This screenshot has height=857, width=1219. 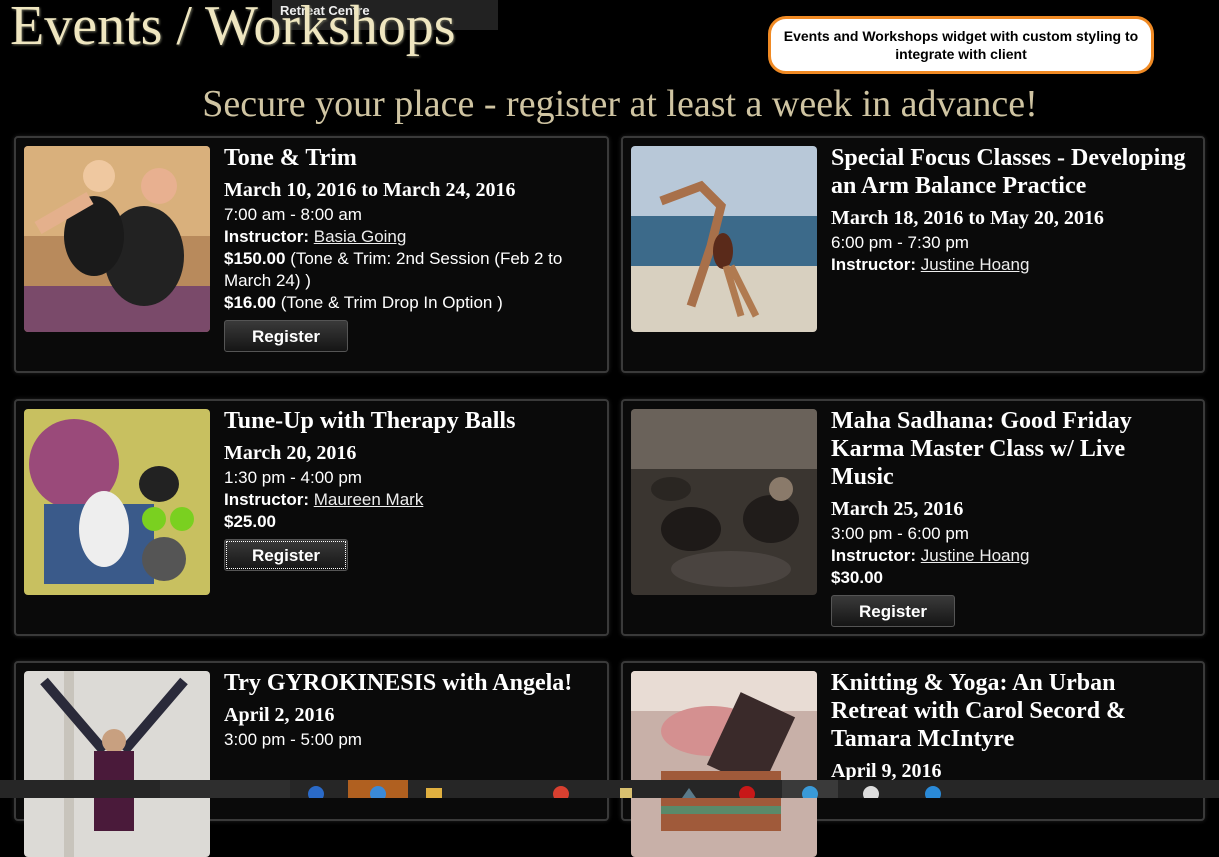 What do you see at coordinates (225, 789) in the screenshot?
I see `taskbar-app-icon` at bounding box center [225, 789].